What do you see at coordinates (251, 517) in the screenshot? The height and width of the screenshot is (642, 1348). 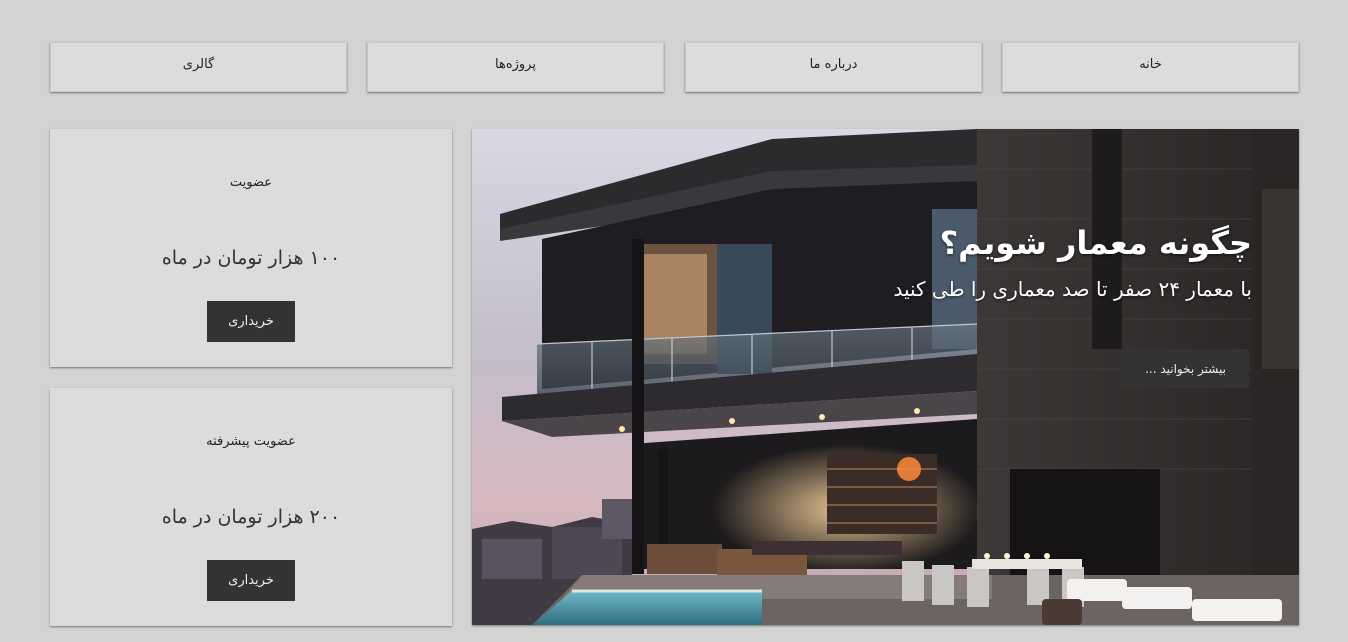 I see `plan-price: ۲۰۰ هزار تومان در ماه` at bounding box center [251, 517].